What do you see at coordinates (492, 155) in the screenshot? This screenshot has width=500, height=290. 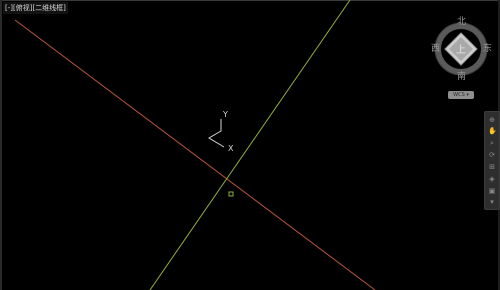 I see `nav-orbit-icon: ⟳` at bounding box center [492, 155].